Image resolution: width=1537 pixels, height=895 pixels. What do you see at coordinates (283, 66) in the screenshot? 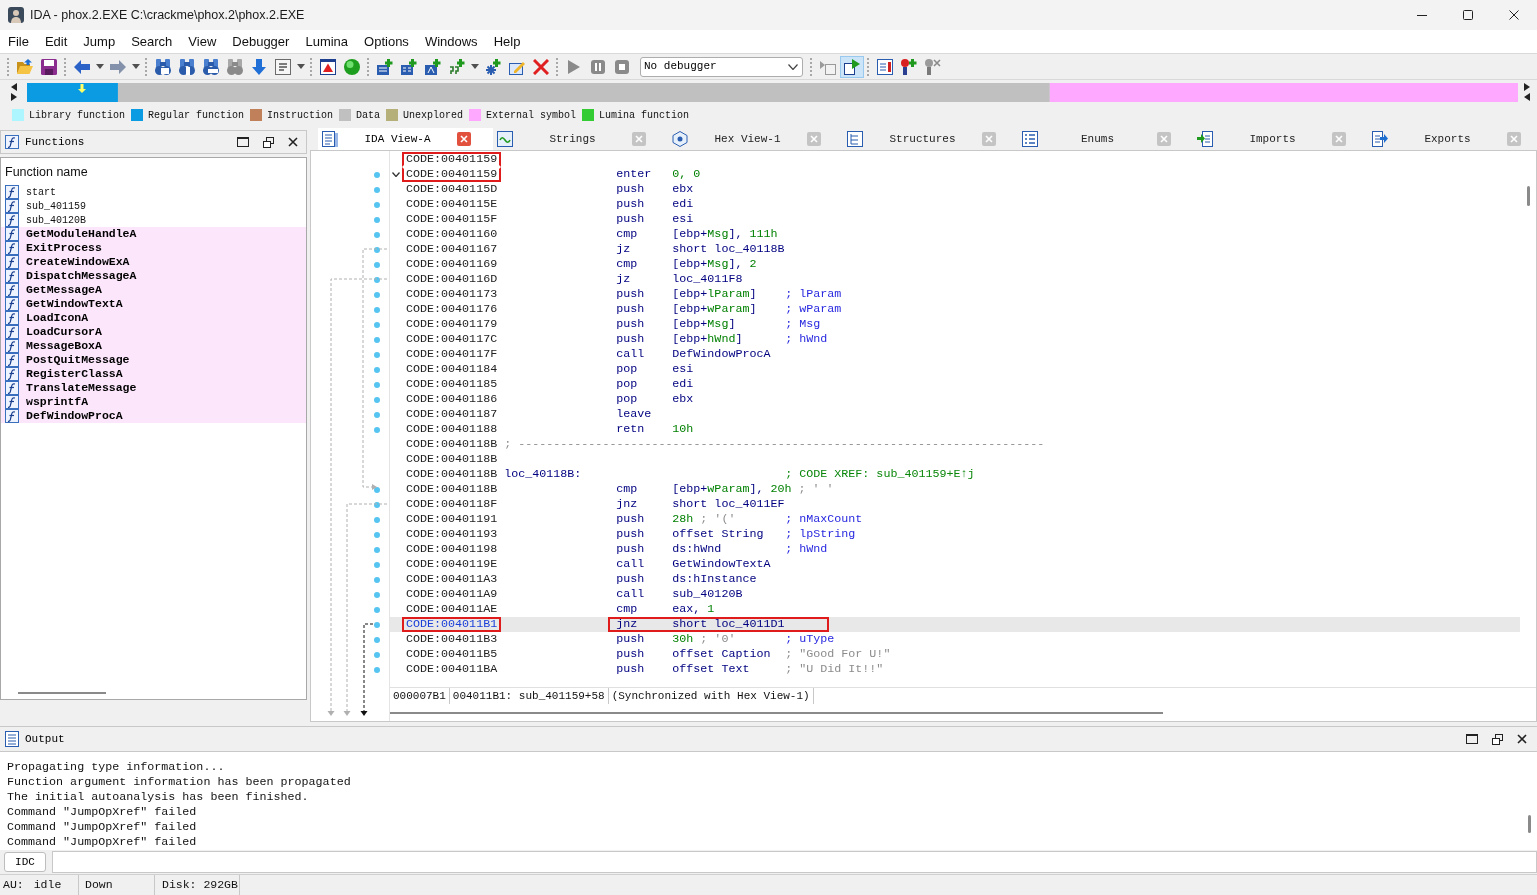
I see `text-box-icon` at bounding box center [283, 66].